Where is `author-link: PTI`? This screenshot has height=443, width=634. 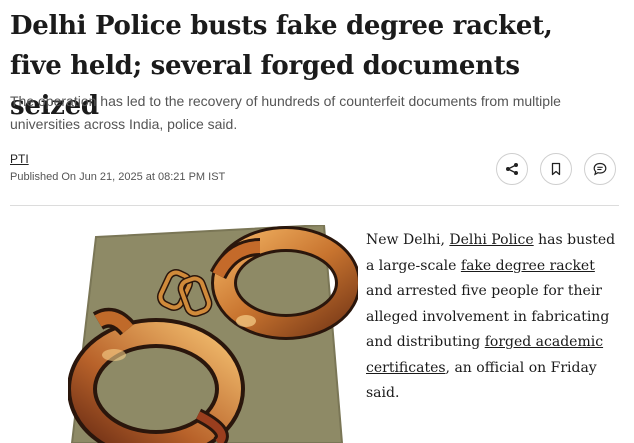 author-link: PTI is located at coordinates (19, 159).